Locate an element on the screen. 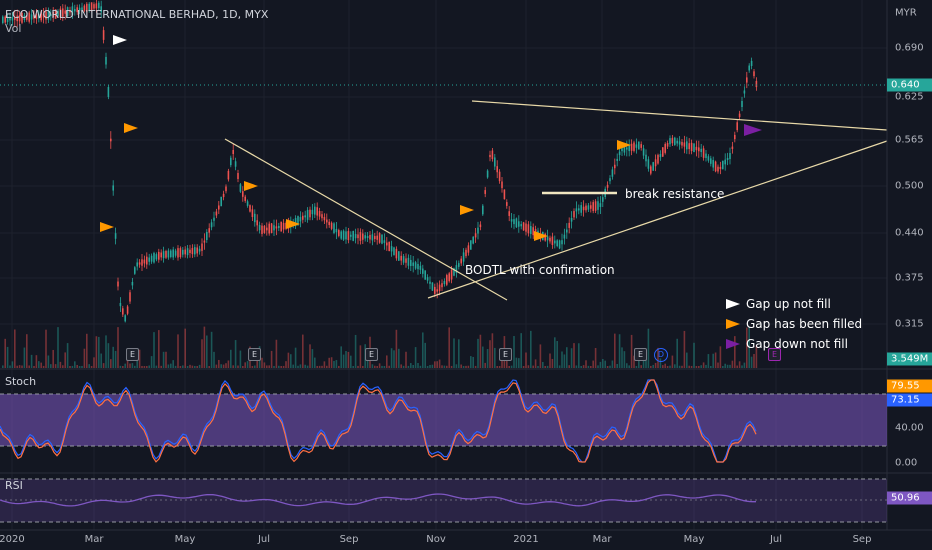 The image size is (932, 550). rsi-value-badge: 50.96 is located at coordinates (909, 498).